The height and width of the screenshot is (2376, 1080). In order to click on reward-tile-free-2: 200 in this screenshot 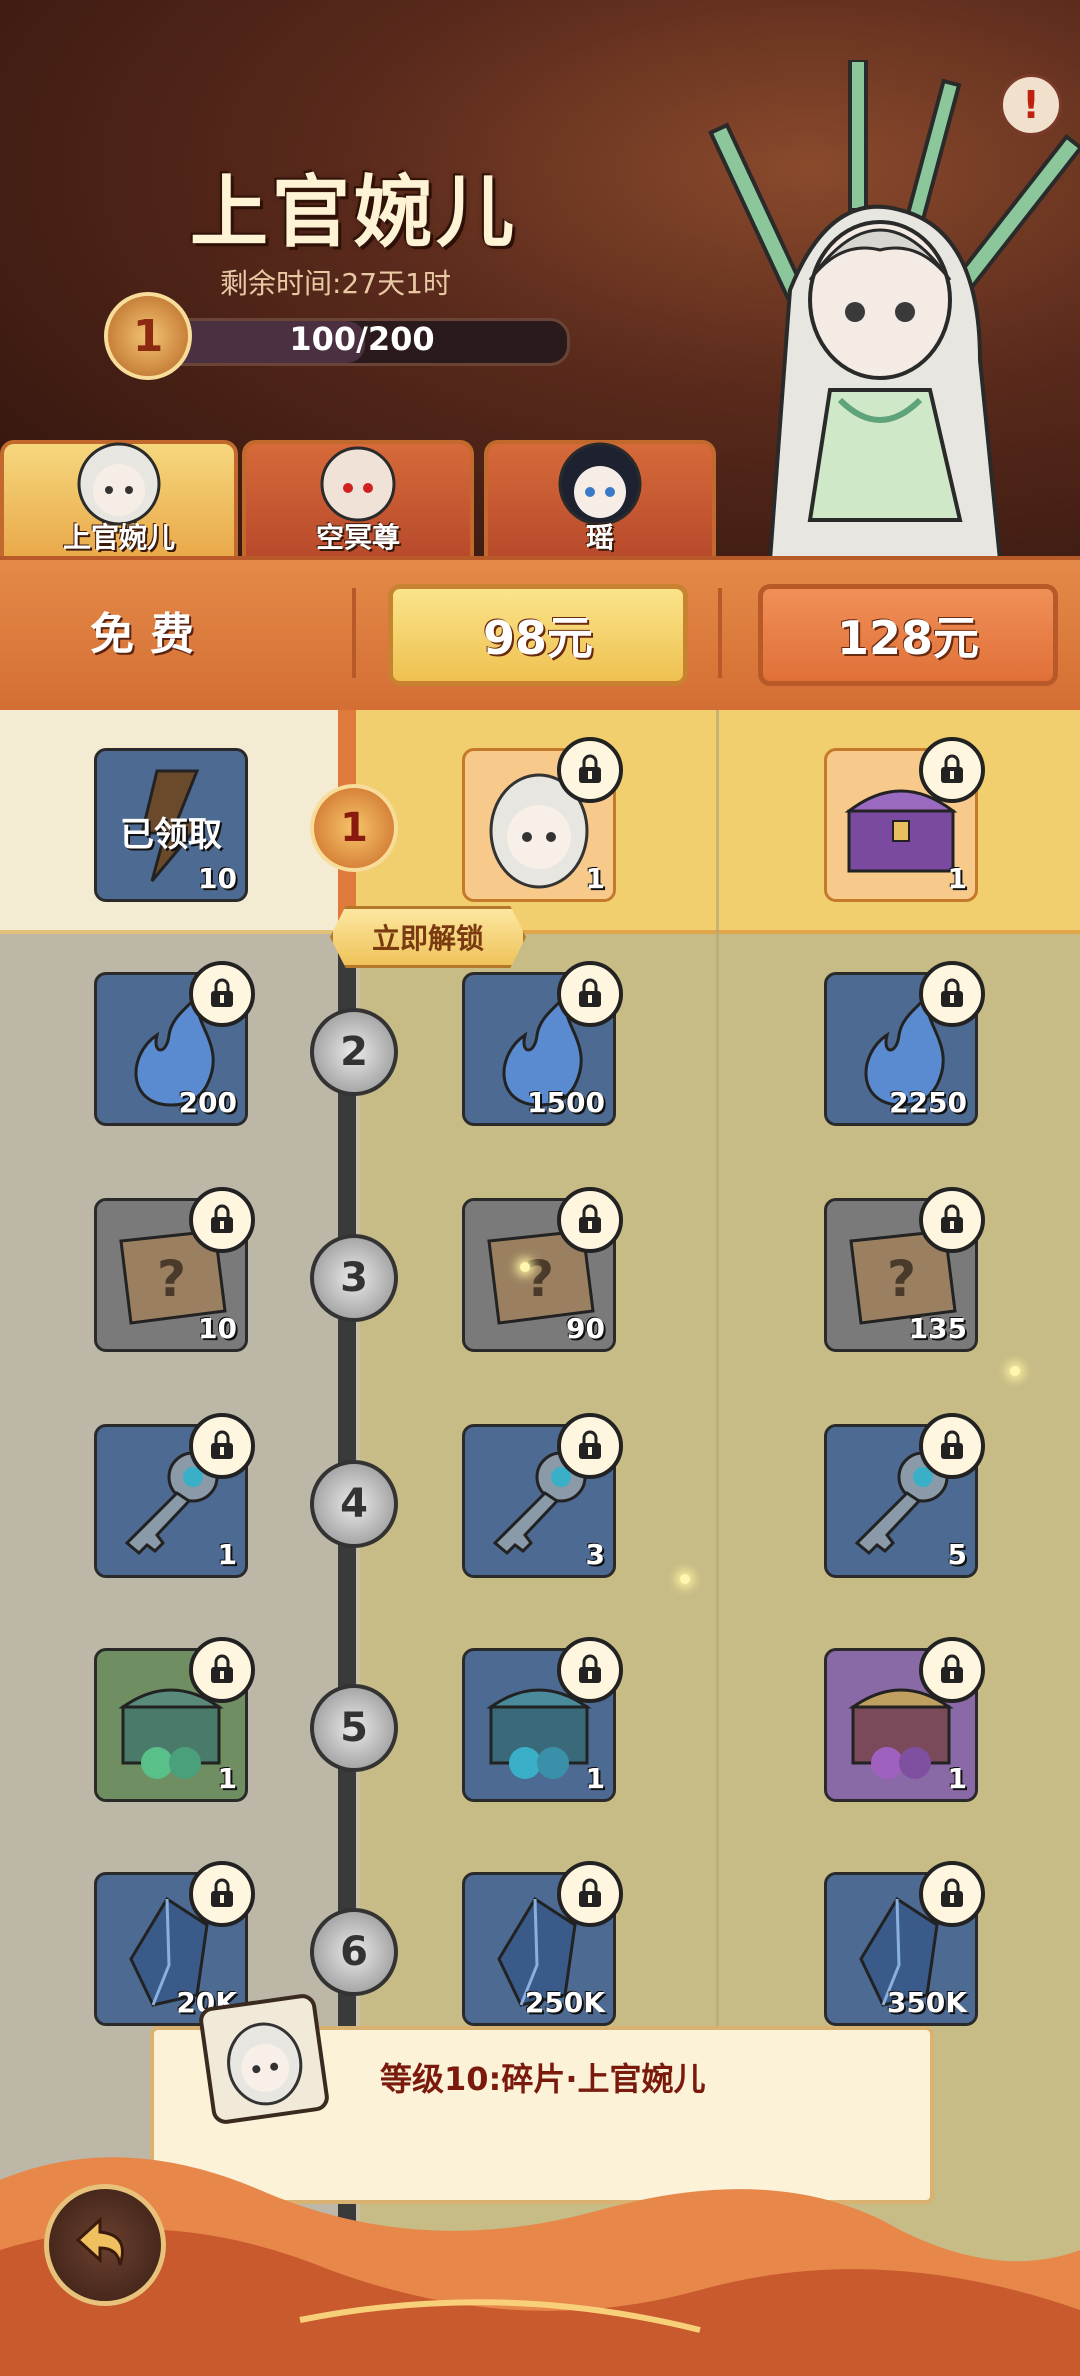, I will do `click(174, 1043)`.